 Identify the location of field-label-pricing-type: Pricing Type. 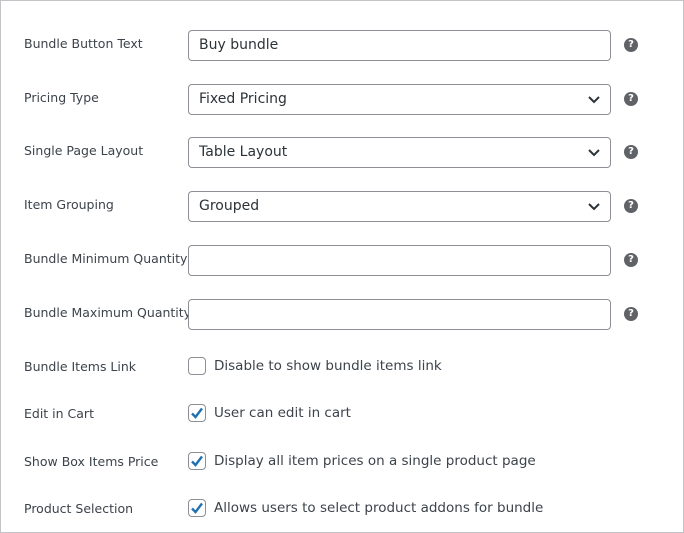
(61, 97).